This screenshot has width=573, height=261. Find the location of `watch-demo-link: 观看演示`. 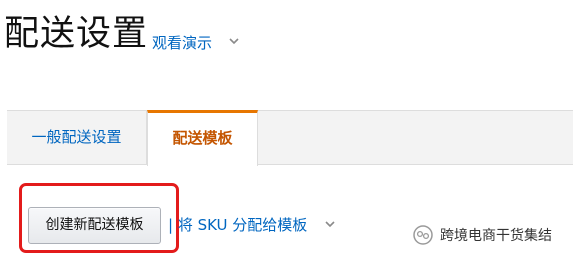

watch-demo-link: 观看演示 is located at coordinates (182, 43).